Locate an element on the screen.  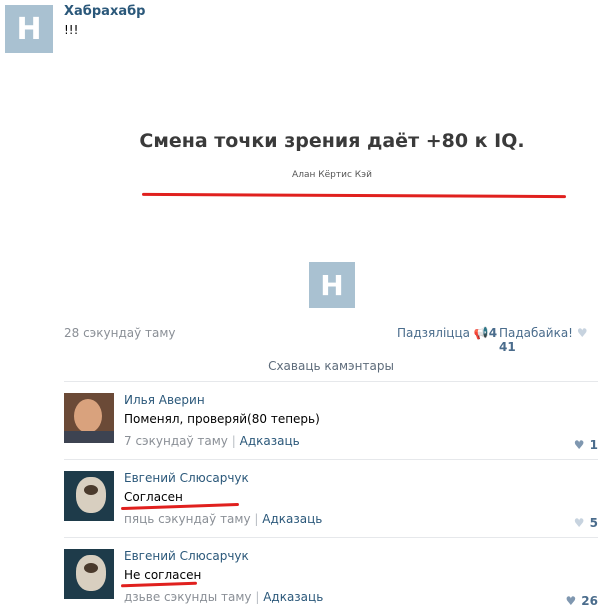
community-logo-letter: H is located at coordinates (29, 29).